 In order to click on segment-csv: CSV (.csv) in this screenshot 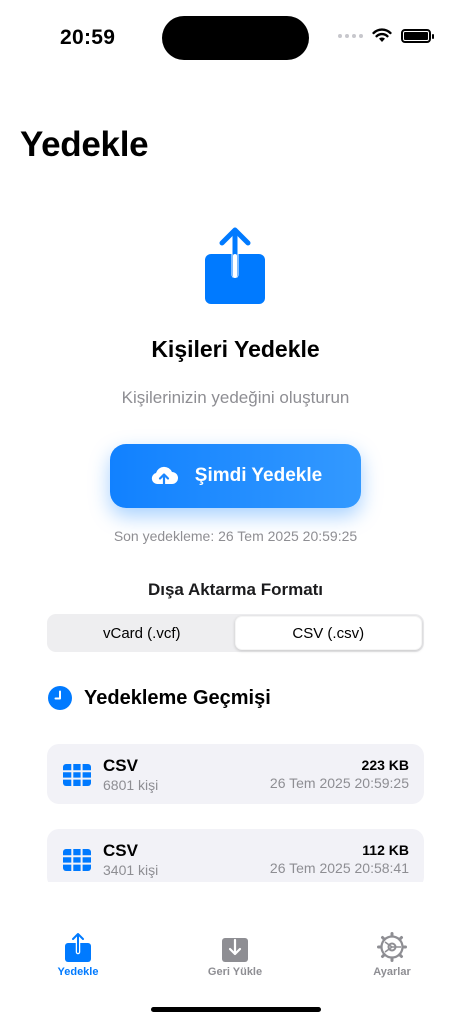, I will do `click(328, 633)`.